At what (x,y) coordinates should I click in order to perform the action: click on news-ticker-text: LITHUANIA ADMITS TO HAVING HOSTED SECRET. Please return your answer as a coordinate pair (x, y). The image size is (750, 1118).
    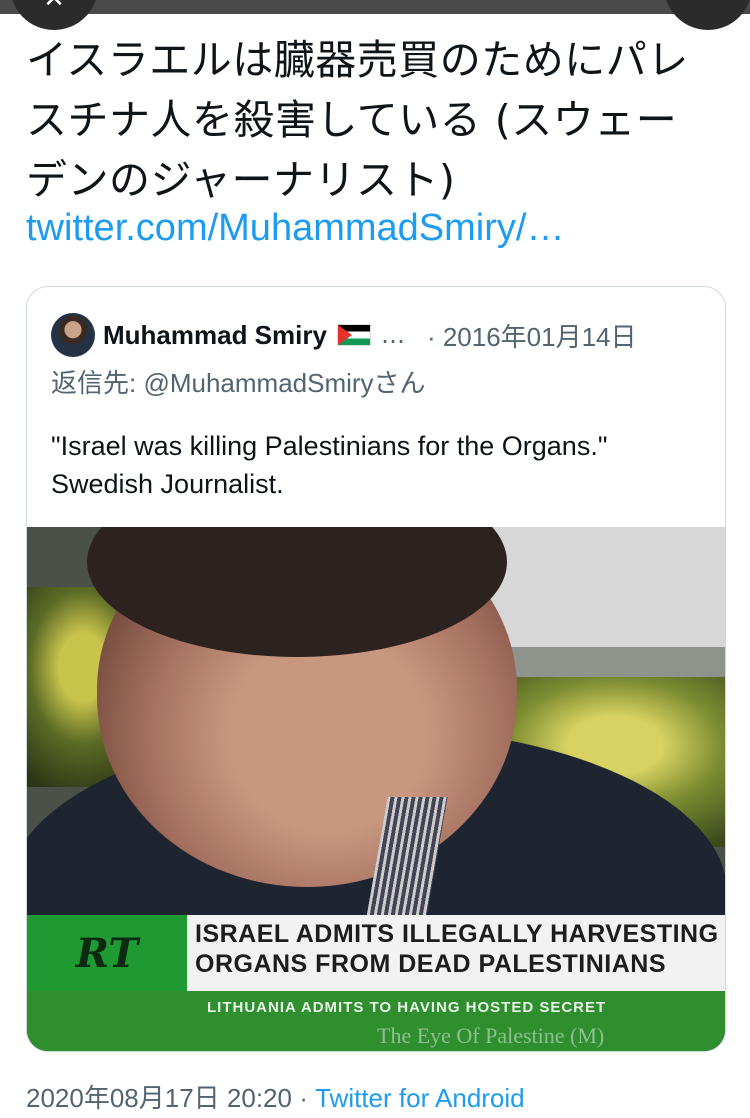
    Looking at the image, I should click on (407, 1007).